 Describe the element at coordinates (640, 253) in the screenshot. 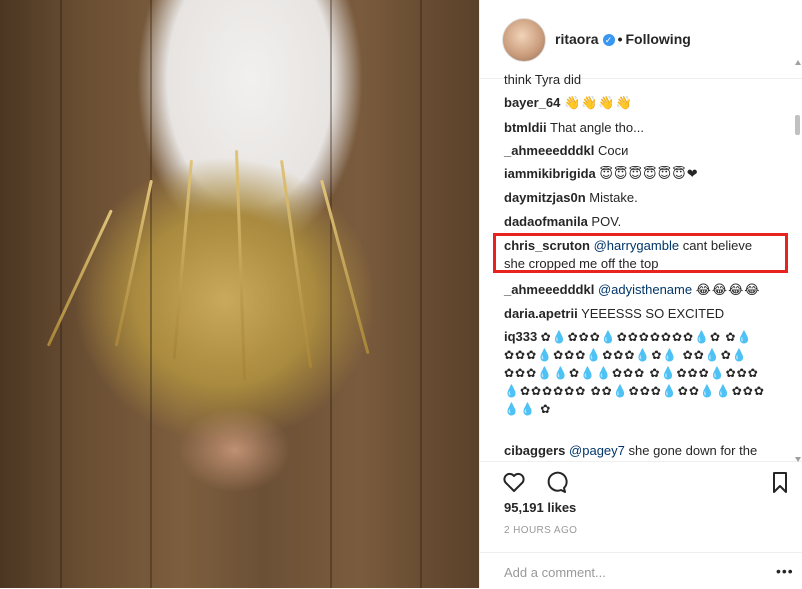

I see `highlight-annotation-box` at that location.